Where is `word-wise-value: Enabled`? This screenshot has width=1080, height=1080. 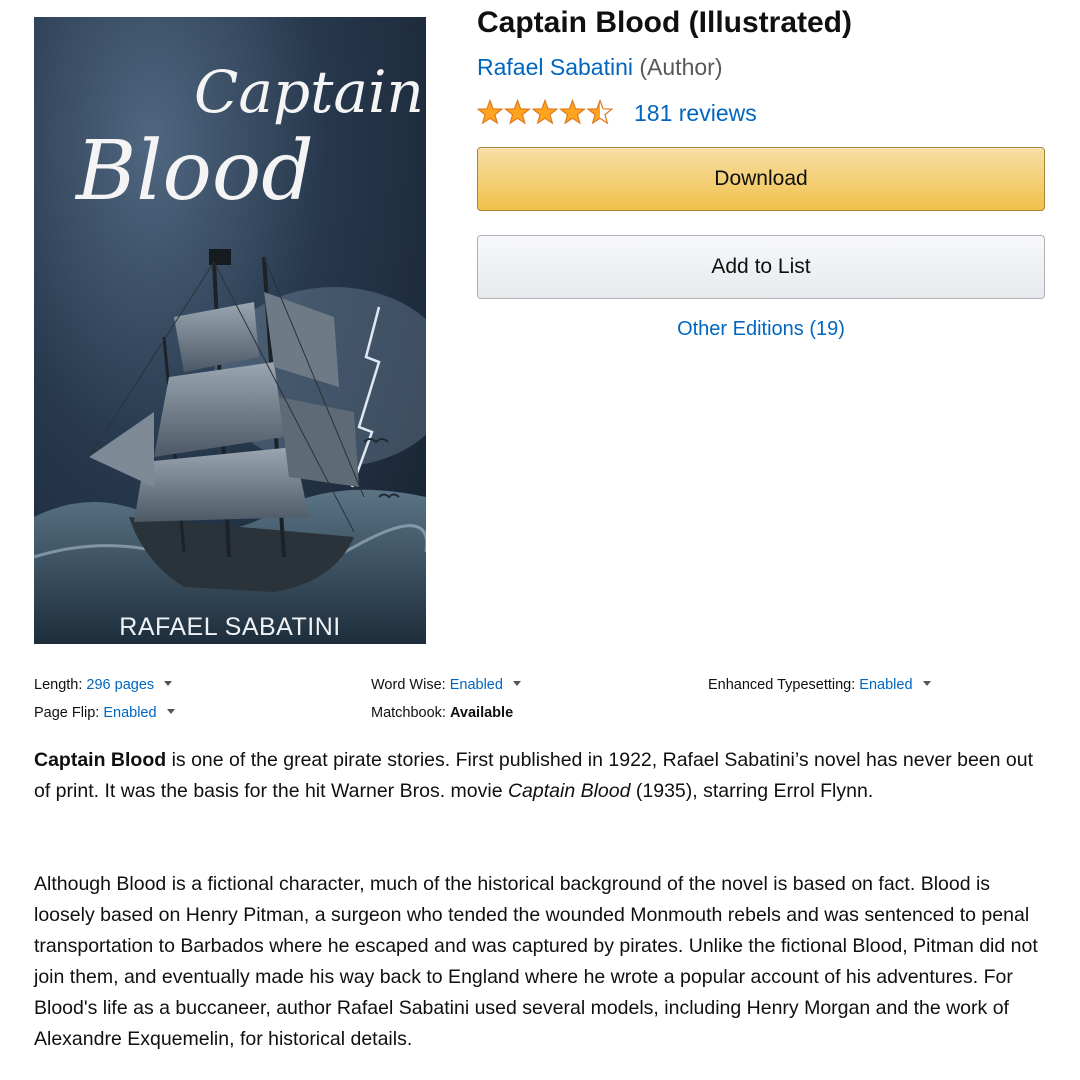
word-wise-value: Enabled is located at coordinates (476, 685).